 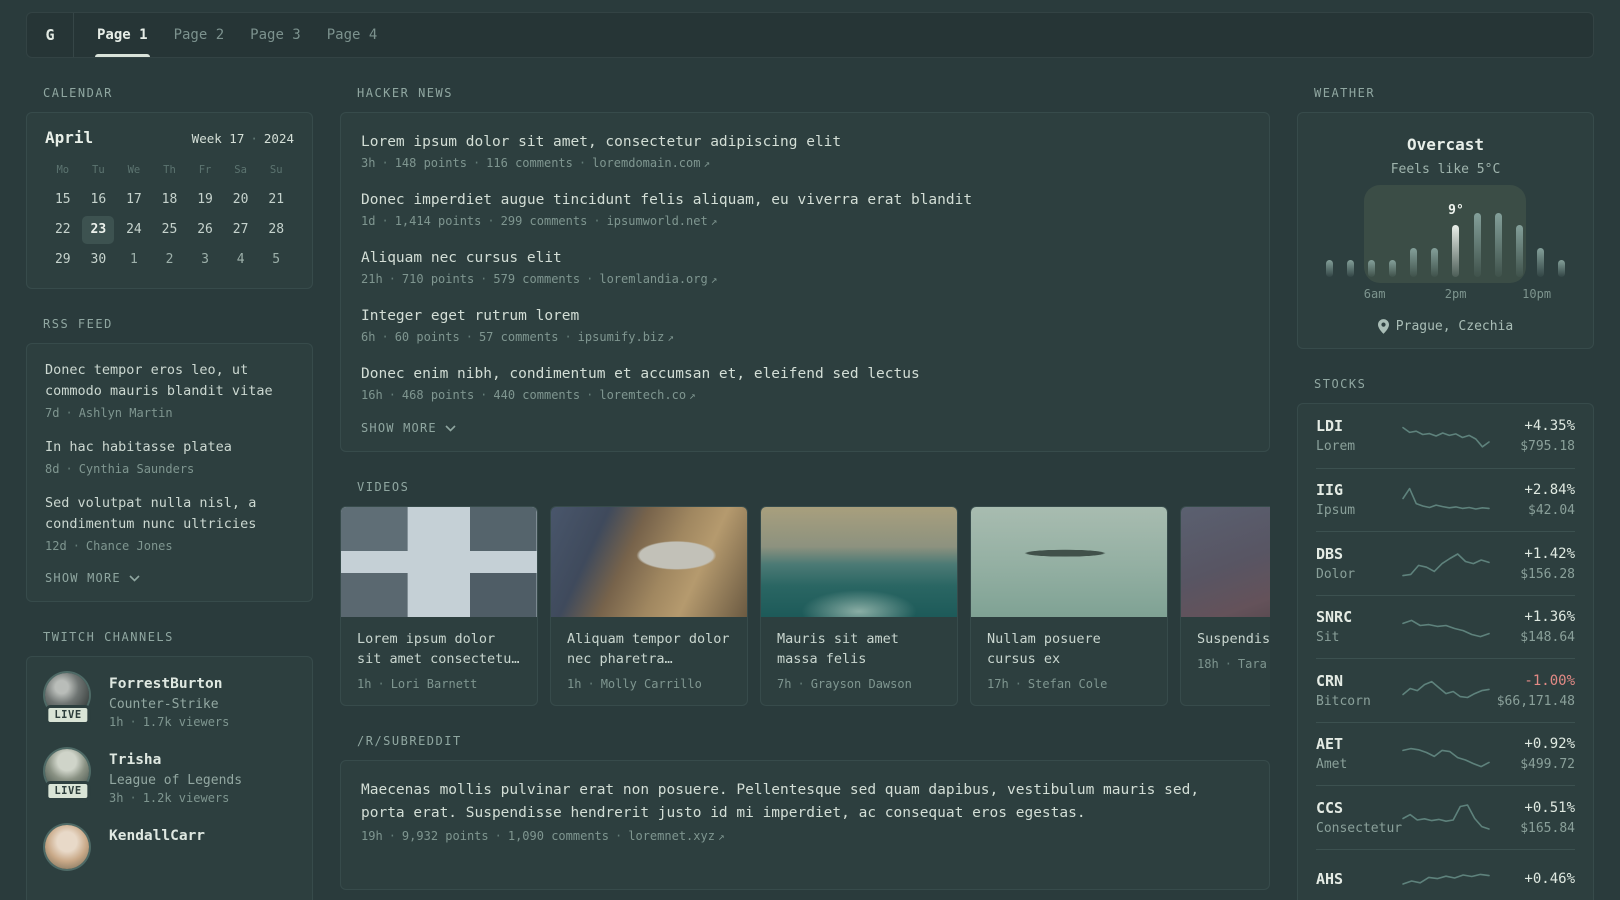 I want to click on stock-change: +0.46%, so click(x=1549, y=878).